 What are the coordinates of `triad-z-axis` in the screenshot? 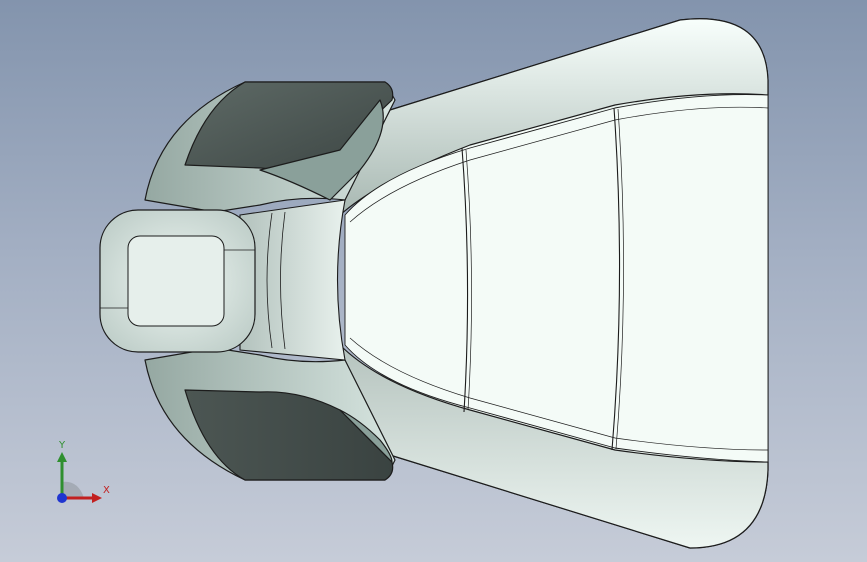 It's located at (62, 498).